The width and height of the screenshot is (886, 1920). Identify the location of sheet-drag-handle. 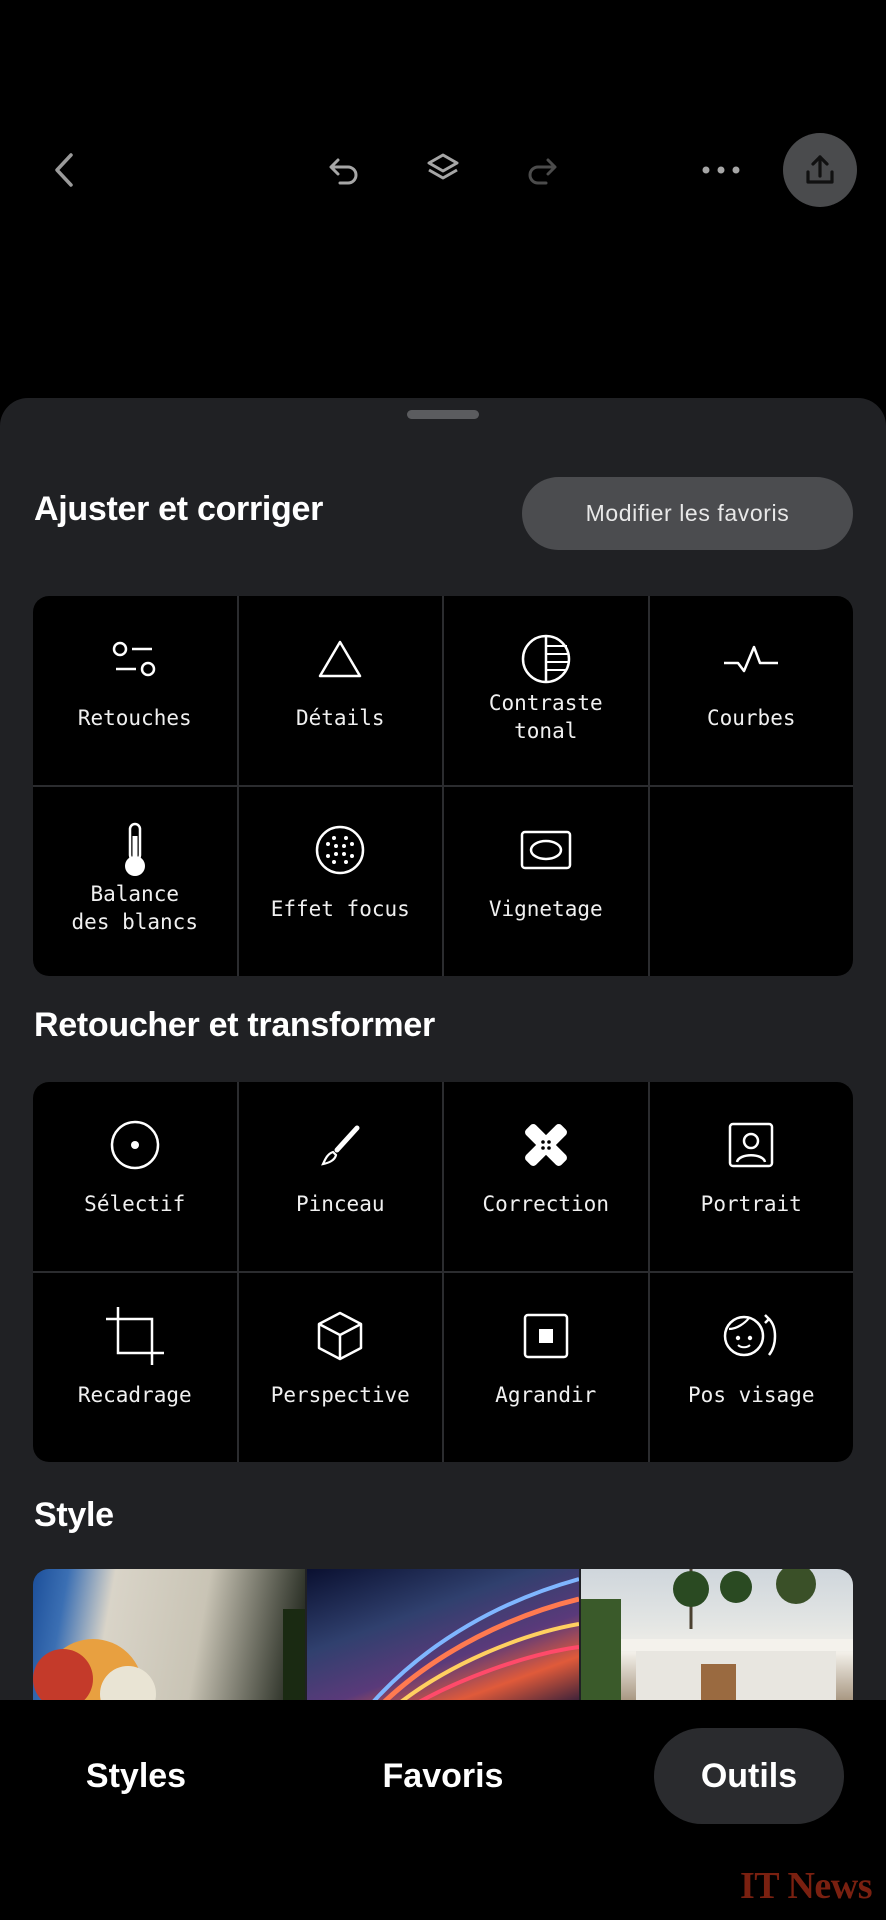
(443, 414).